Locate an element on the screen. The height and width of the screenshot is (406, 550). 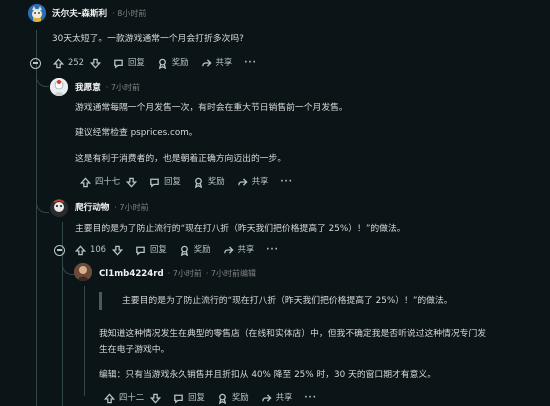
upvote-button: 四十二 is located at coordinates (124, 398).